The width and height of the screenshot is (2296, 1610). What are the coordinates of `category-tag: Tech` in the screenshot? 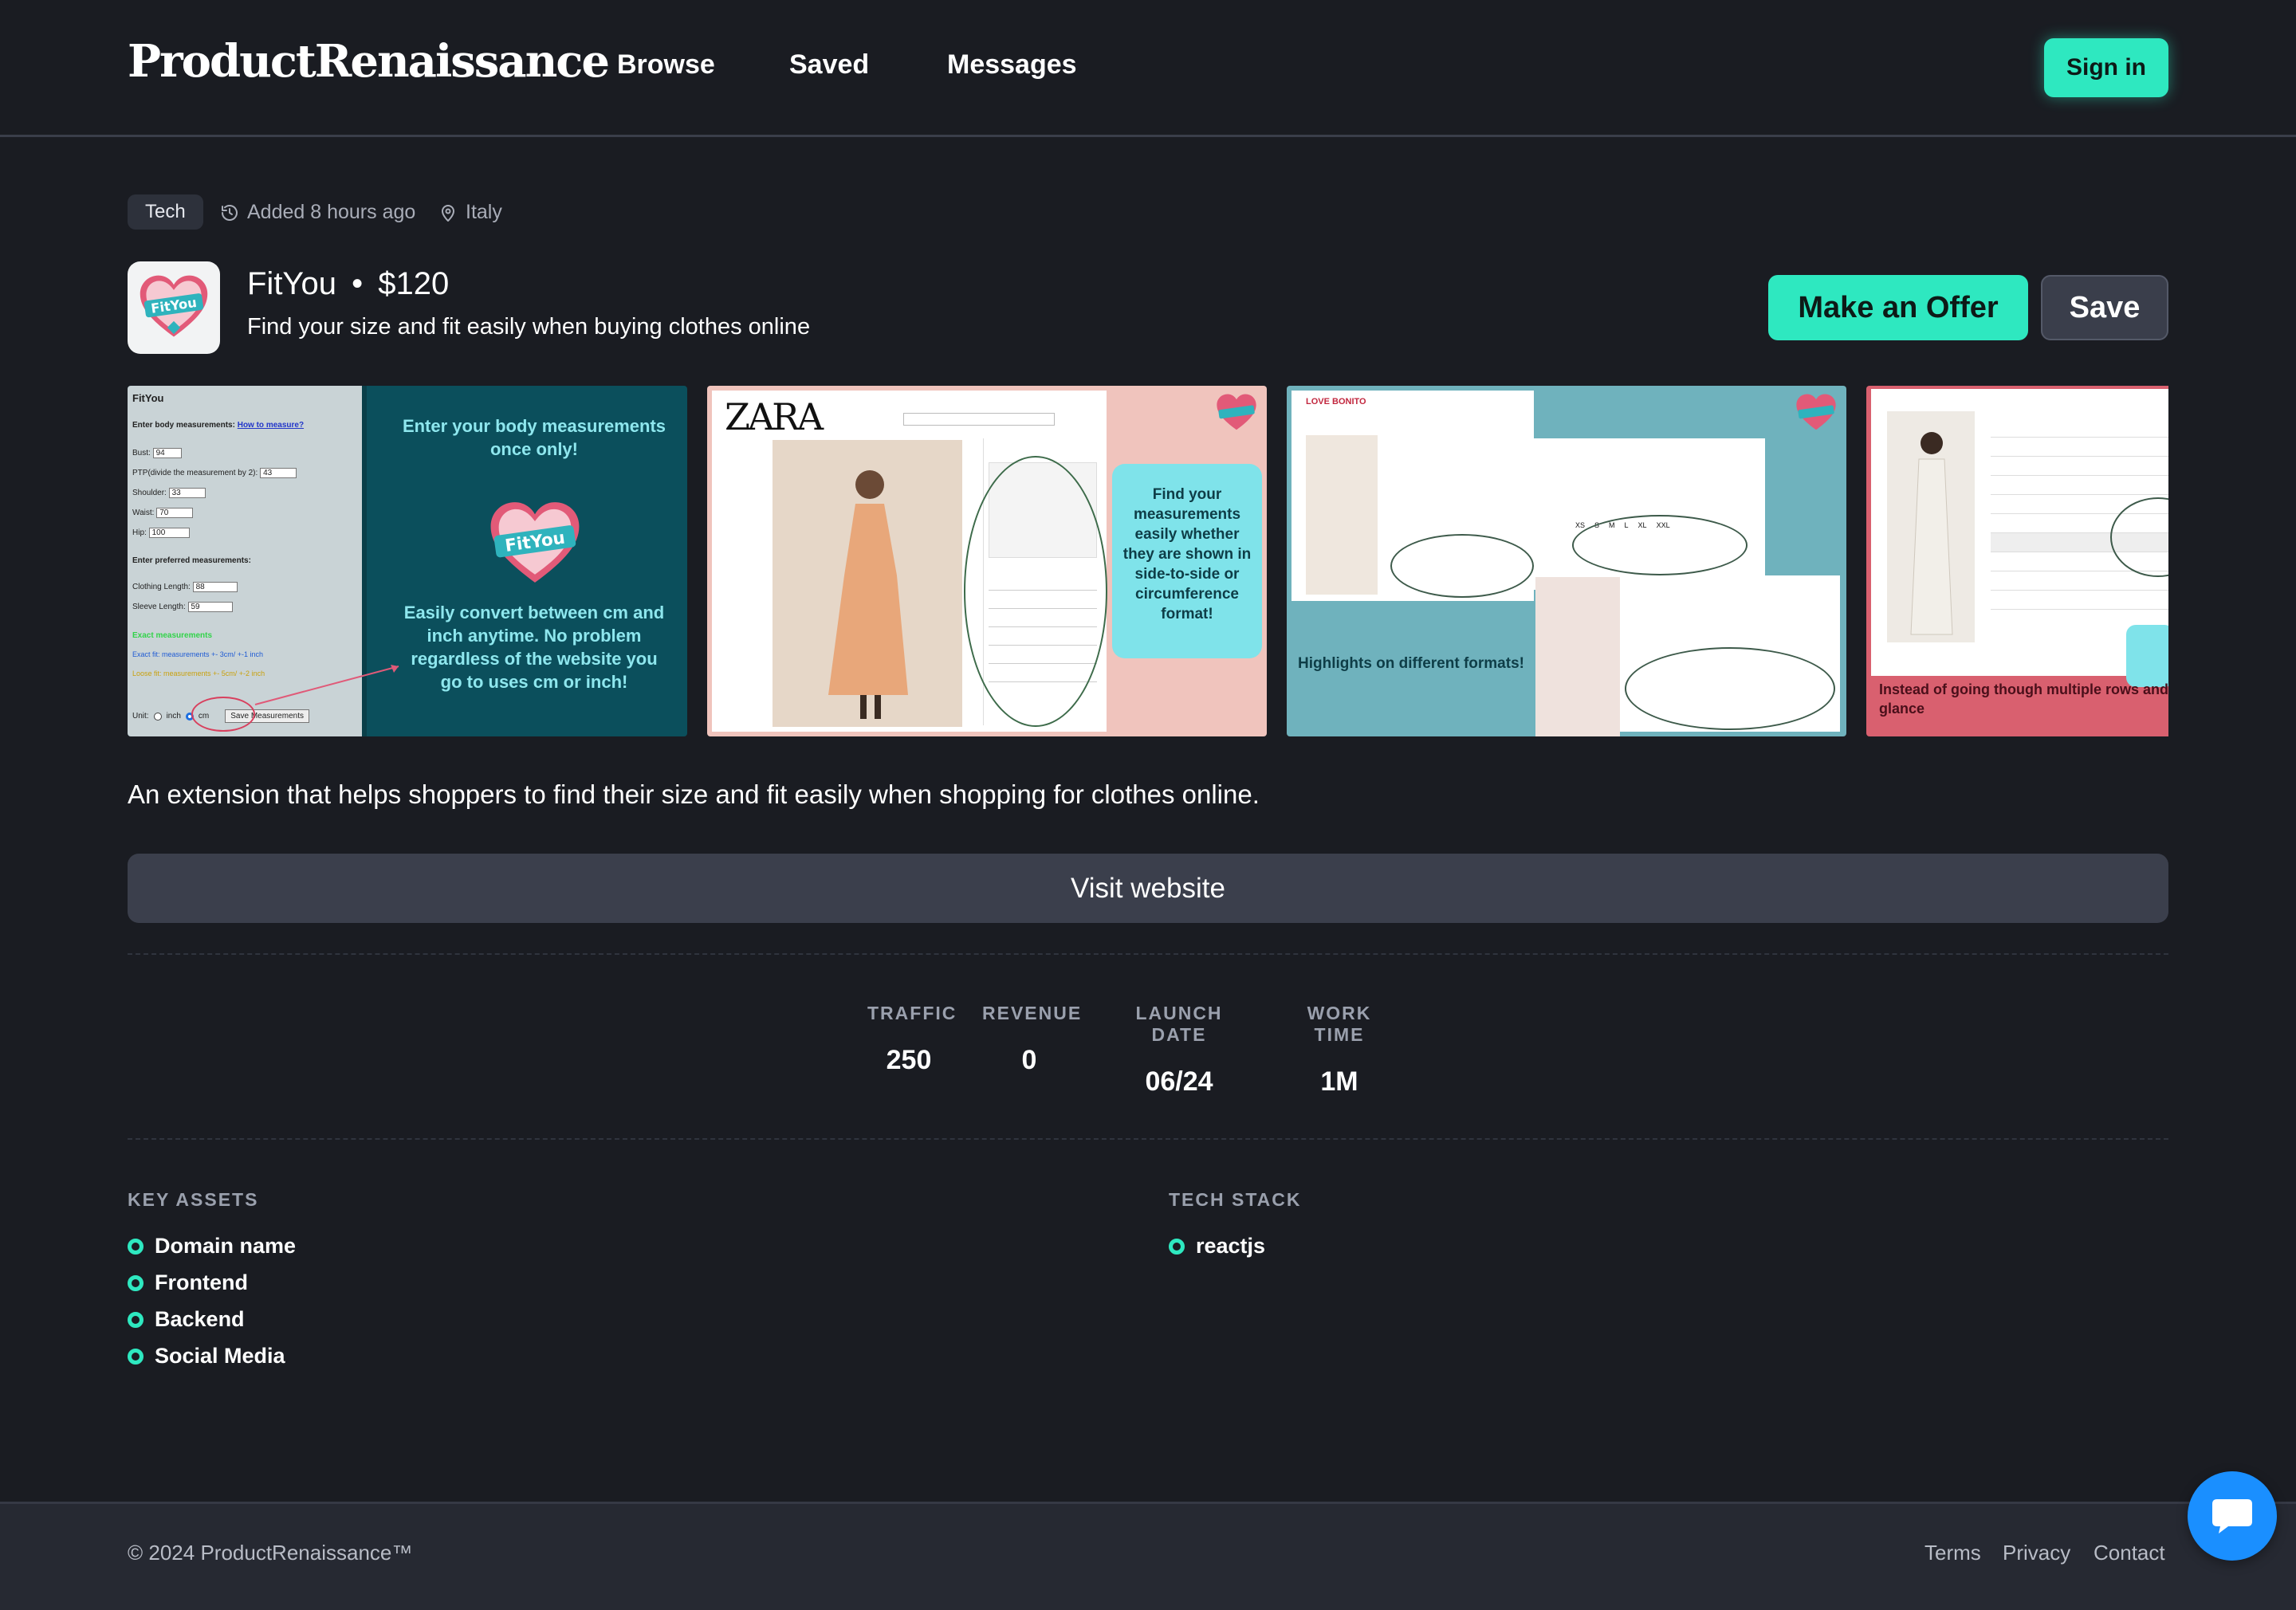 It's located at (165, 212).